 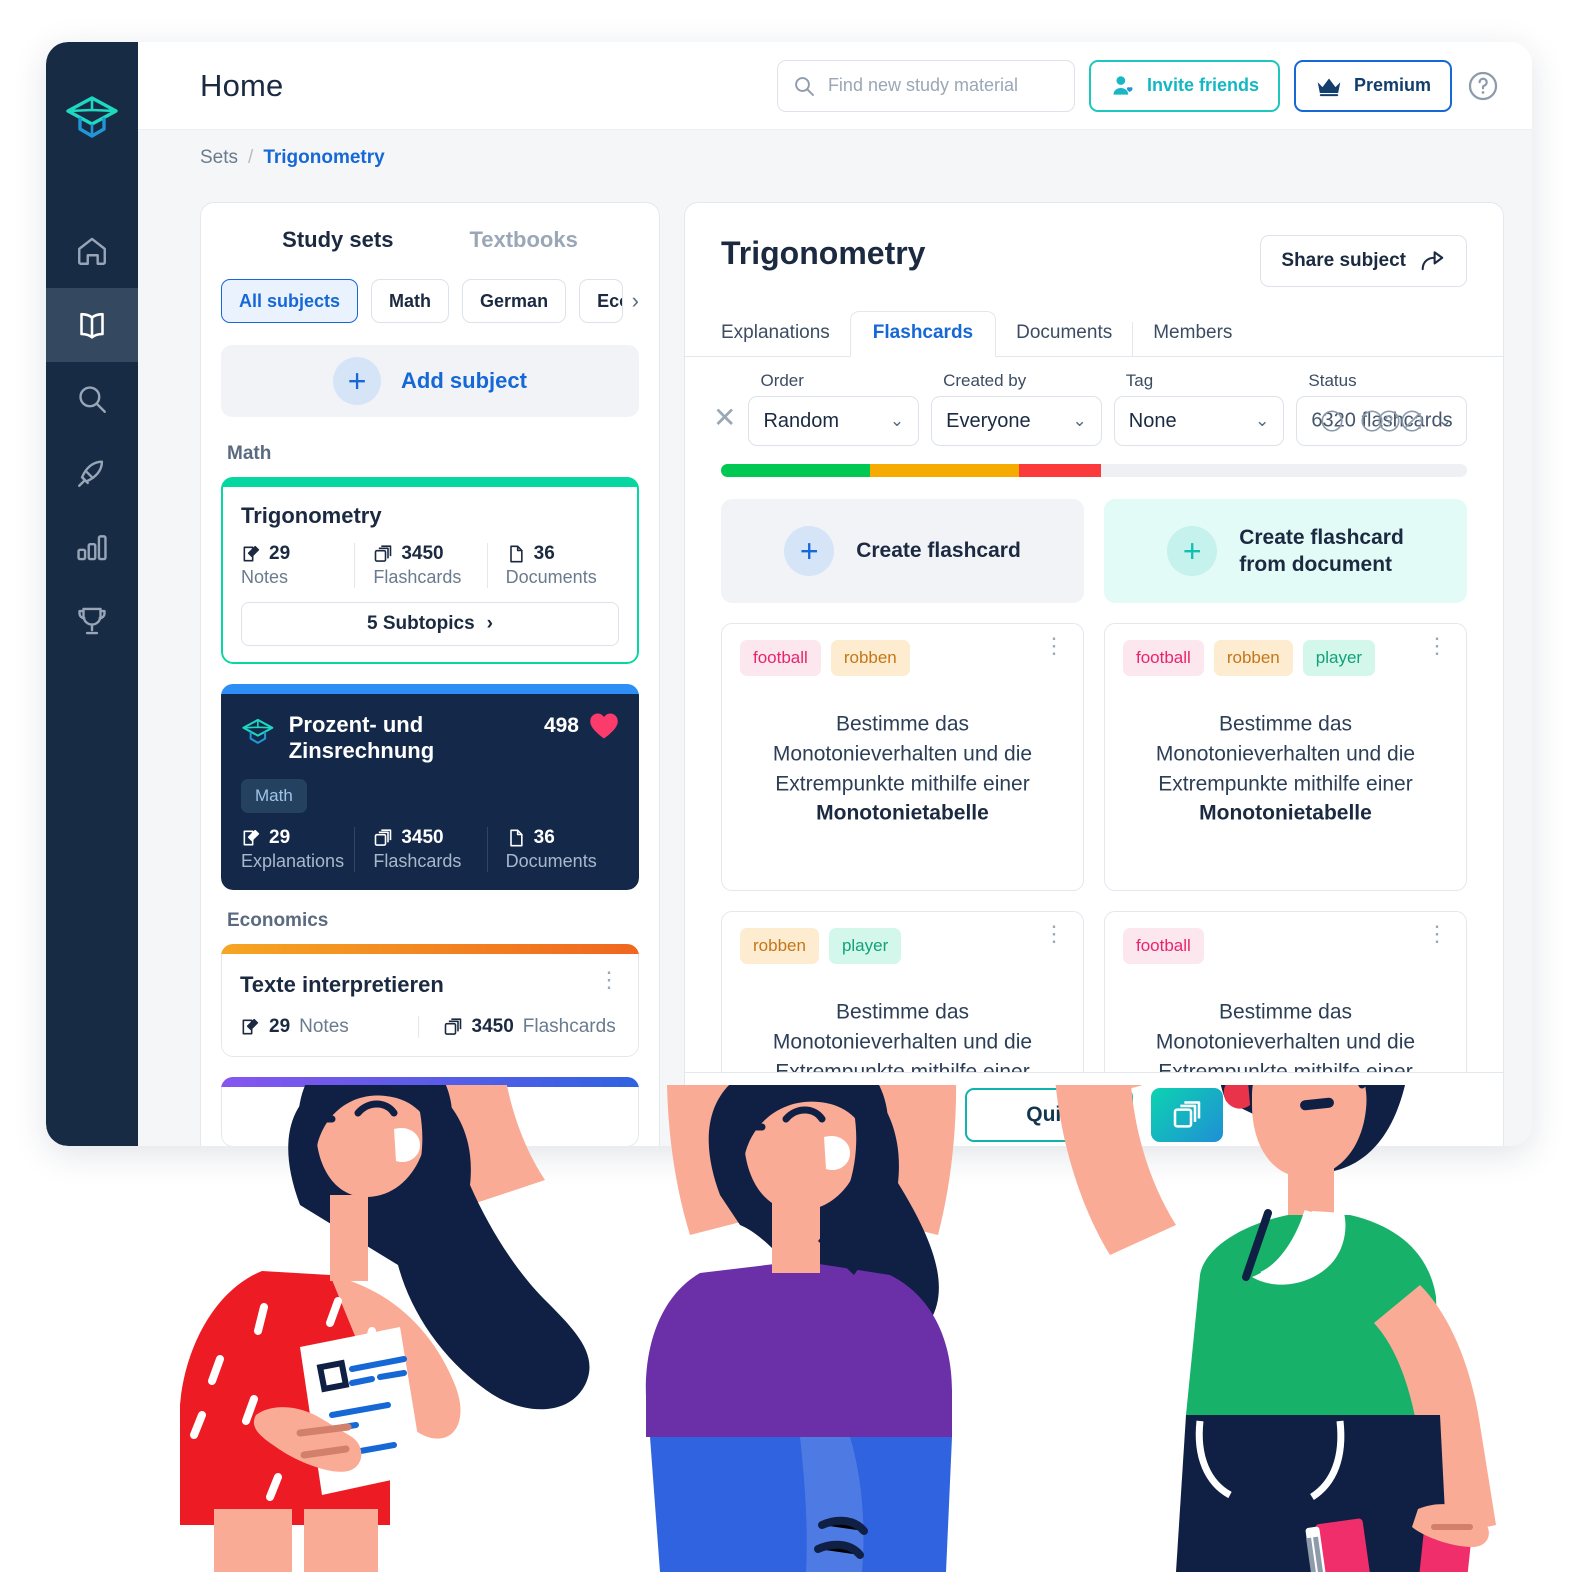 What do you see at coordinates (278, 920) in the screenshot?
I see `group-label-economics: Economics` at bounding box center [278, 920].